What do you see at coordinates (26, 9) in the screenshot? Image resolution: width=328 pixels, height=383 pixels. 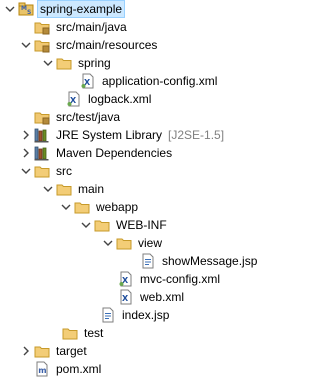 I see `maven-project-icon: M S` at bounding box center [26, 9].